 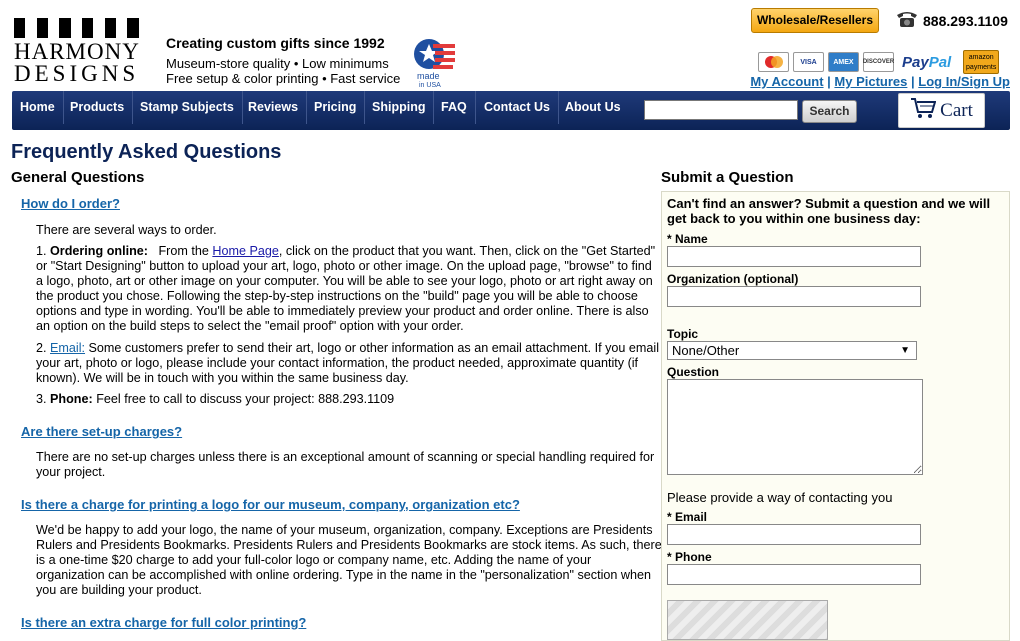 I want to click on made-in-usa-text: made, so click(x=428, y=76).